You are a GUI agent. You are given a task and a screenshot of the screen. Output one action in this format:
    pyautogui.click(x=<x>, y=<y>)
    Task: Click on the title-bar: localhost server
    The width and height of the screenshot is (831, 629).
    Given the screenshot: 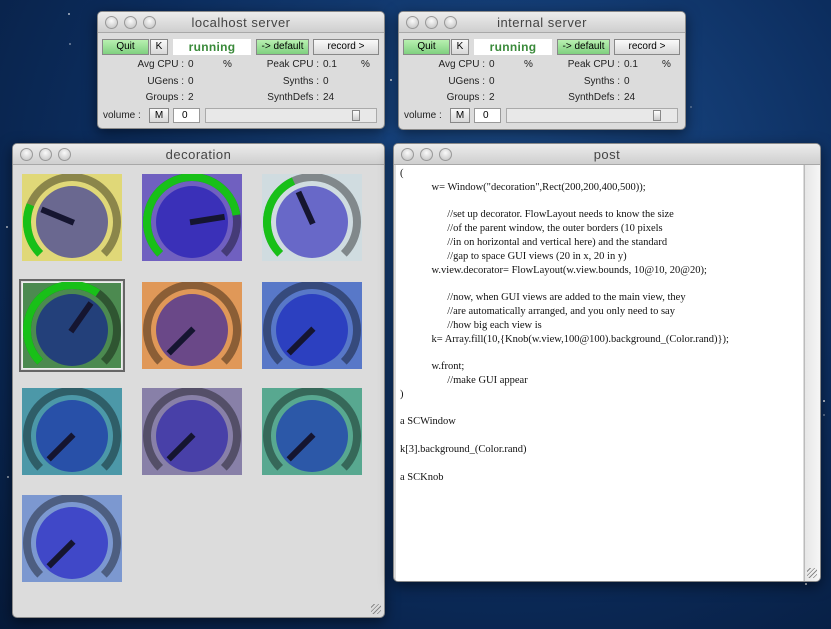 What is the action you would take?
    pyautogui.click(x=241, y=22)
    